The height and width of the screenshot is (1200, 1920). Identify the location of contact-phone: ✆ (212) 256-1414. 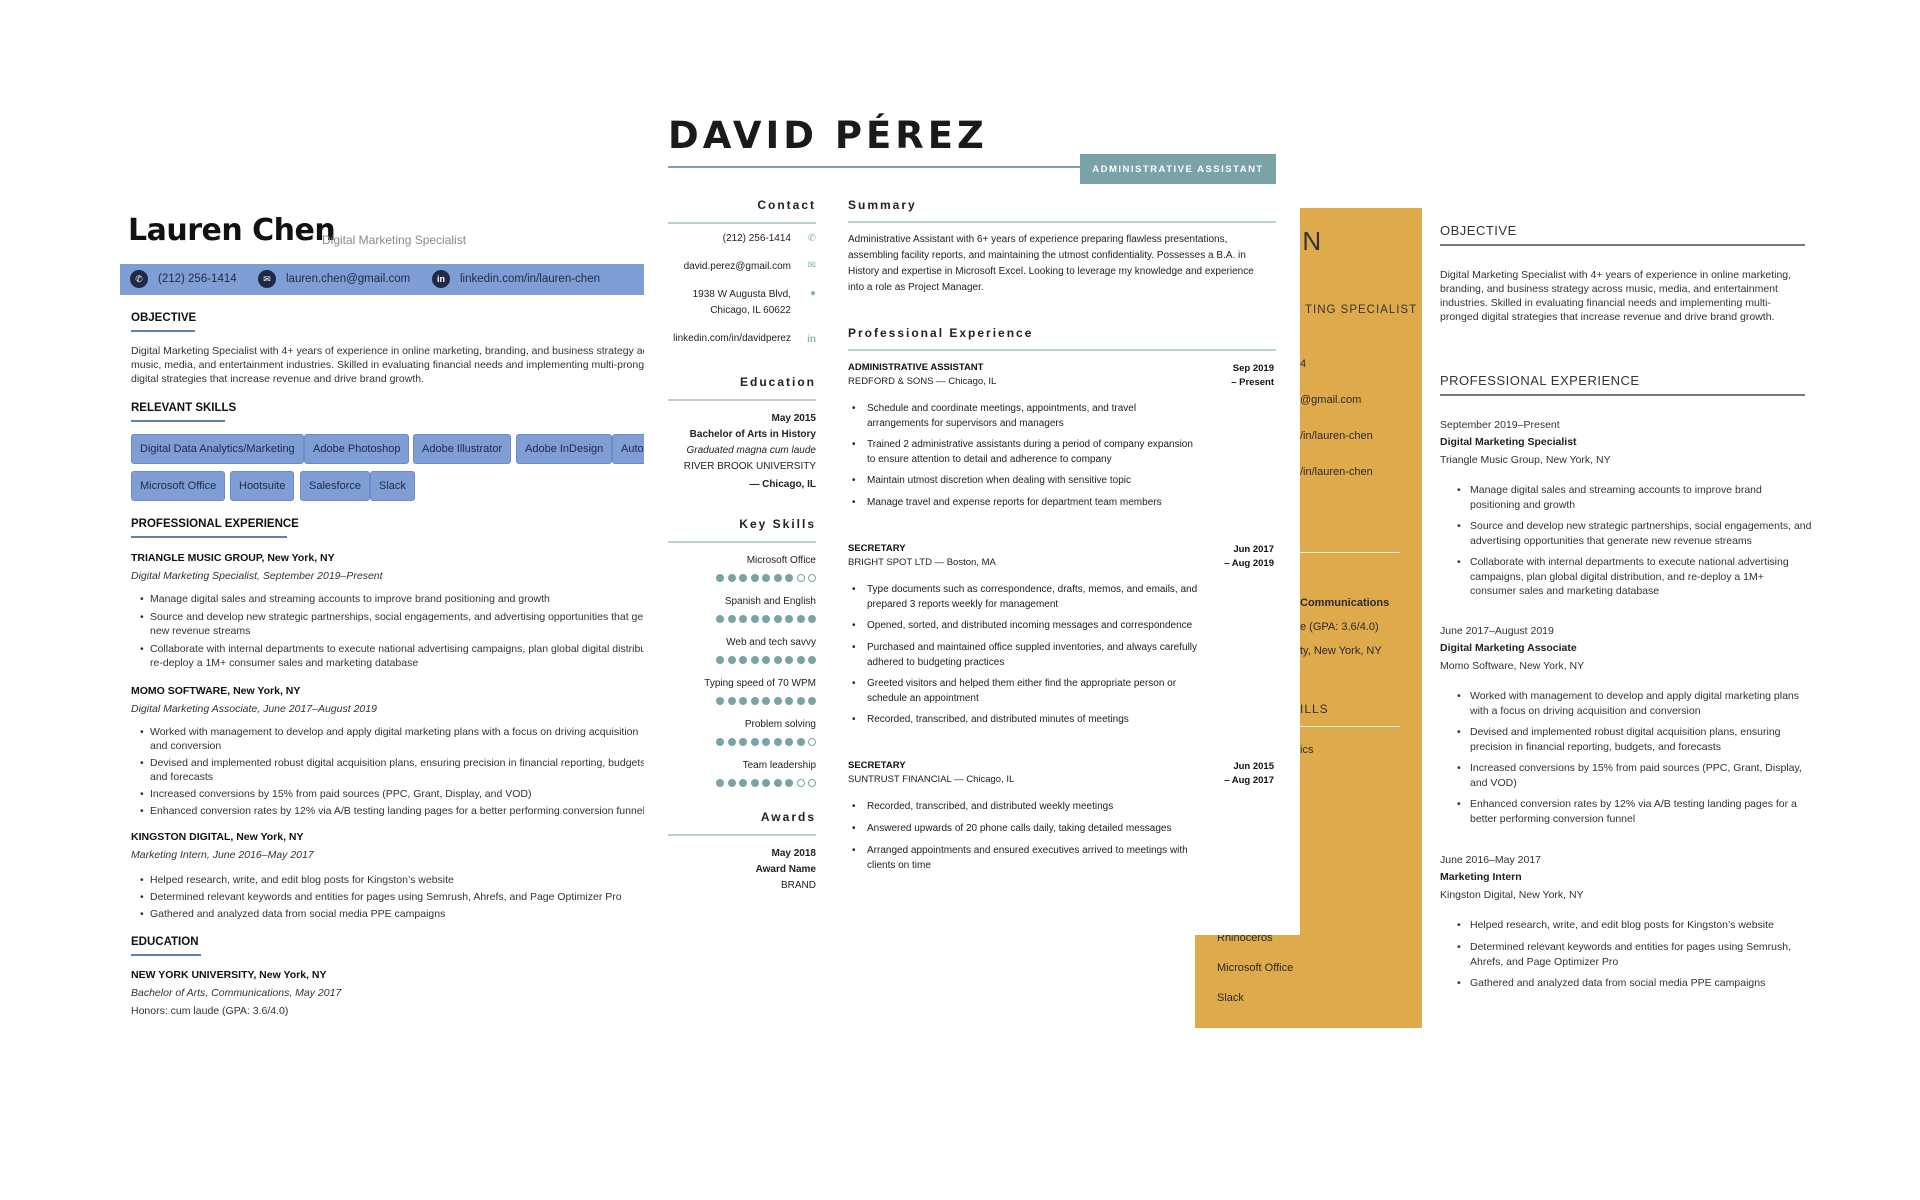
(183, 279).